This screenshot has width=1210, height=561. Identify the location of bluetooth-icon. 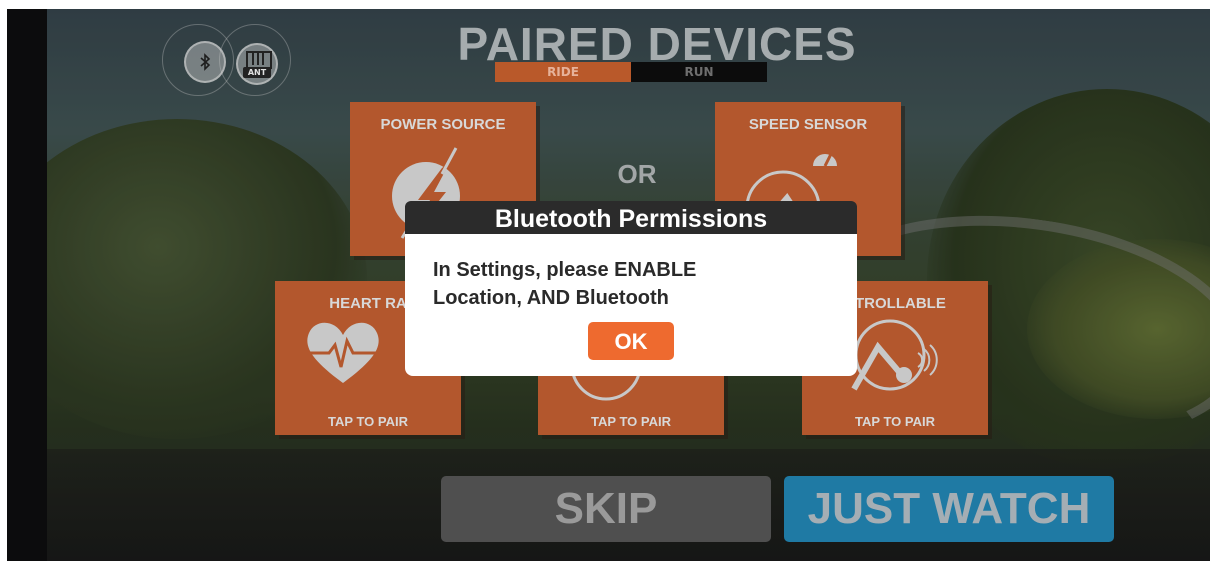
(205, 62).